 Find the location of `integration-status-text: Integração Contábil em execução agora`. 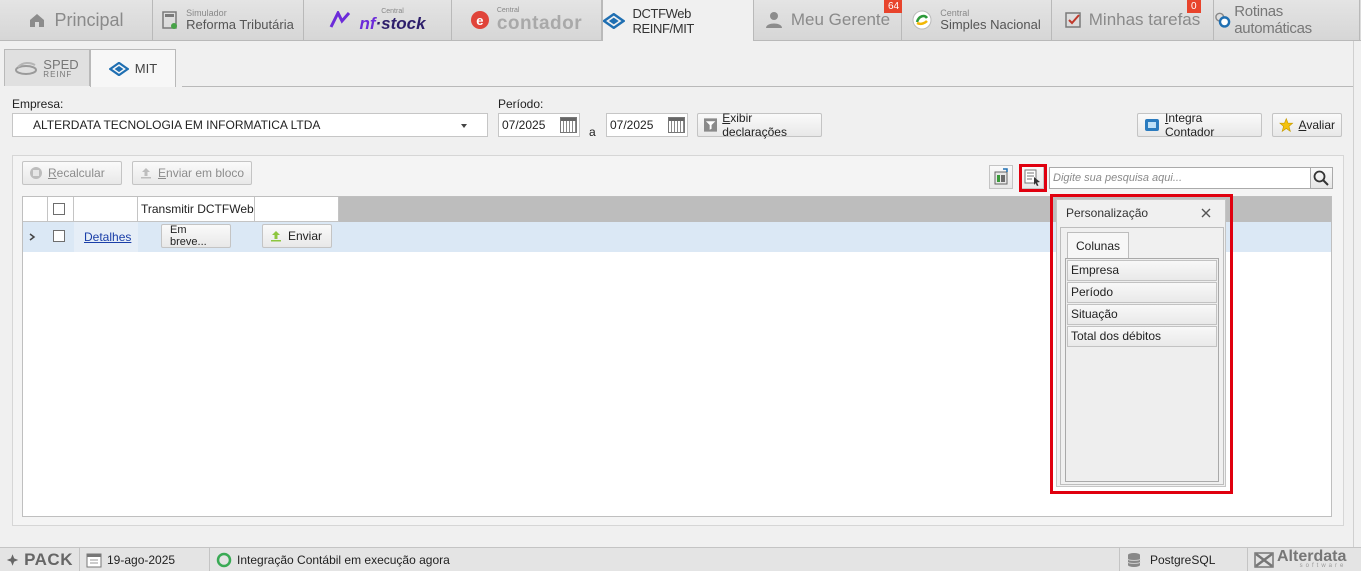

integration-status-text: Integração Contábil em execução agora is located at coordinates (343, 559).